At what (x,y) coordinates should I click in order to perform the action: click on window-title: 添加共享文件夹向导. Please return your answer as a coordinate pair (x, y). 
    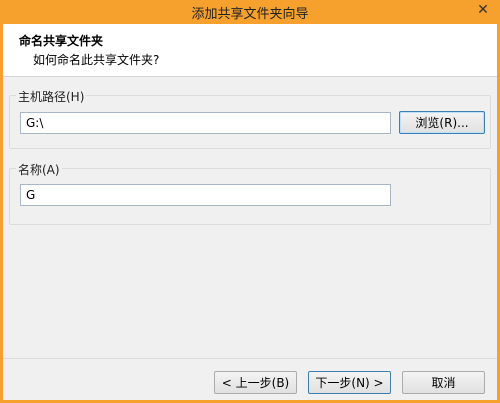
    Looking at the image, I should click on (250, 14).